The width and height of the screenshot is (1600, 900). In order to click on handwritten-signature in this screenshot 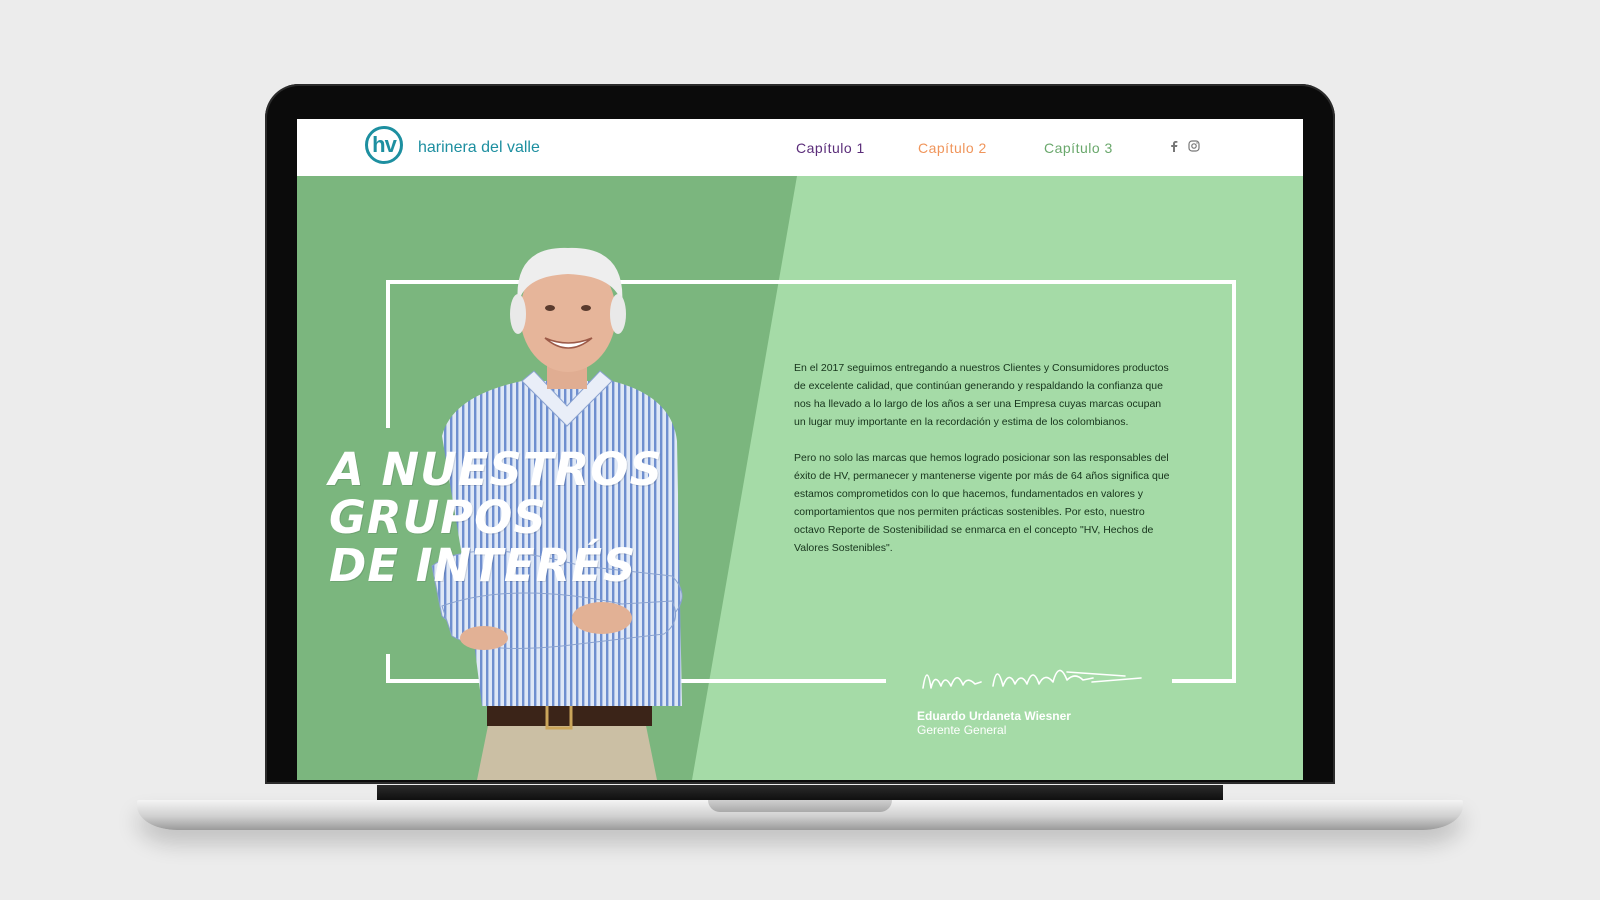, I will do `click(1032, 679)`.